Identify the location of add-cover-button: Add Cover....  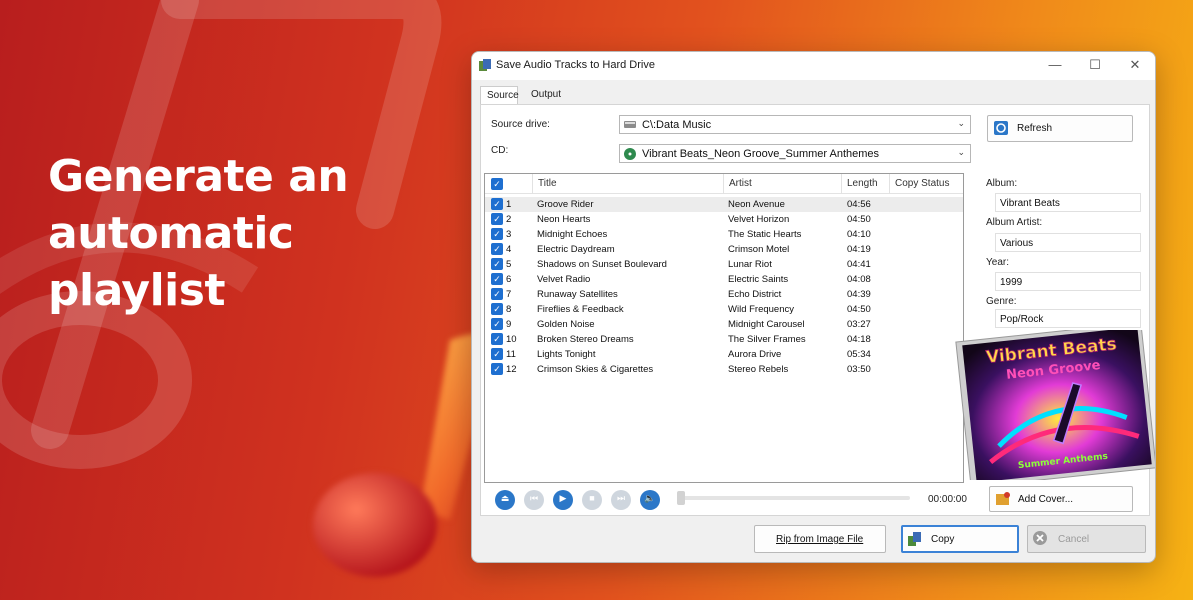
(1061, 499).